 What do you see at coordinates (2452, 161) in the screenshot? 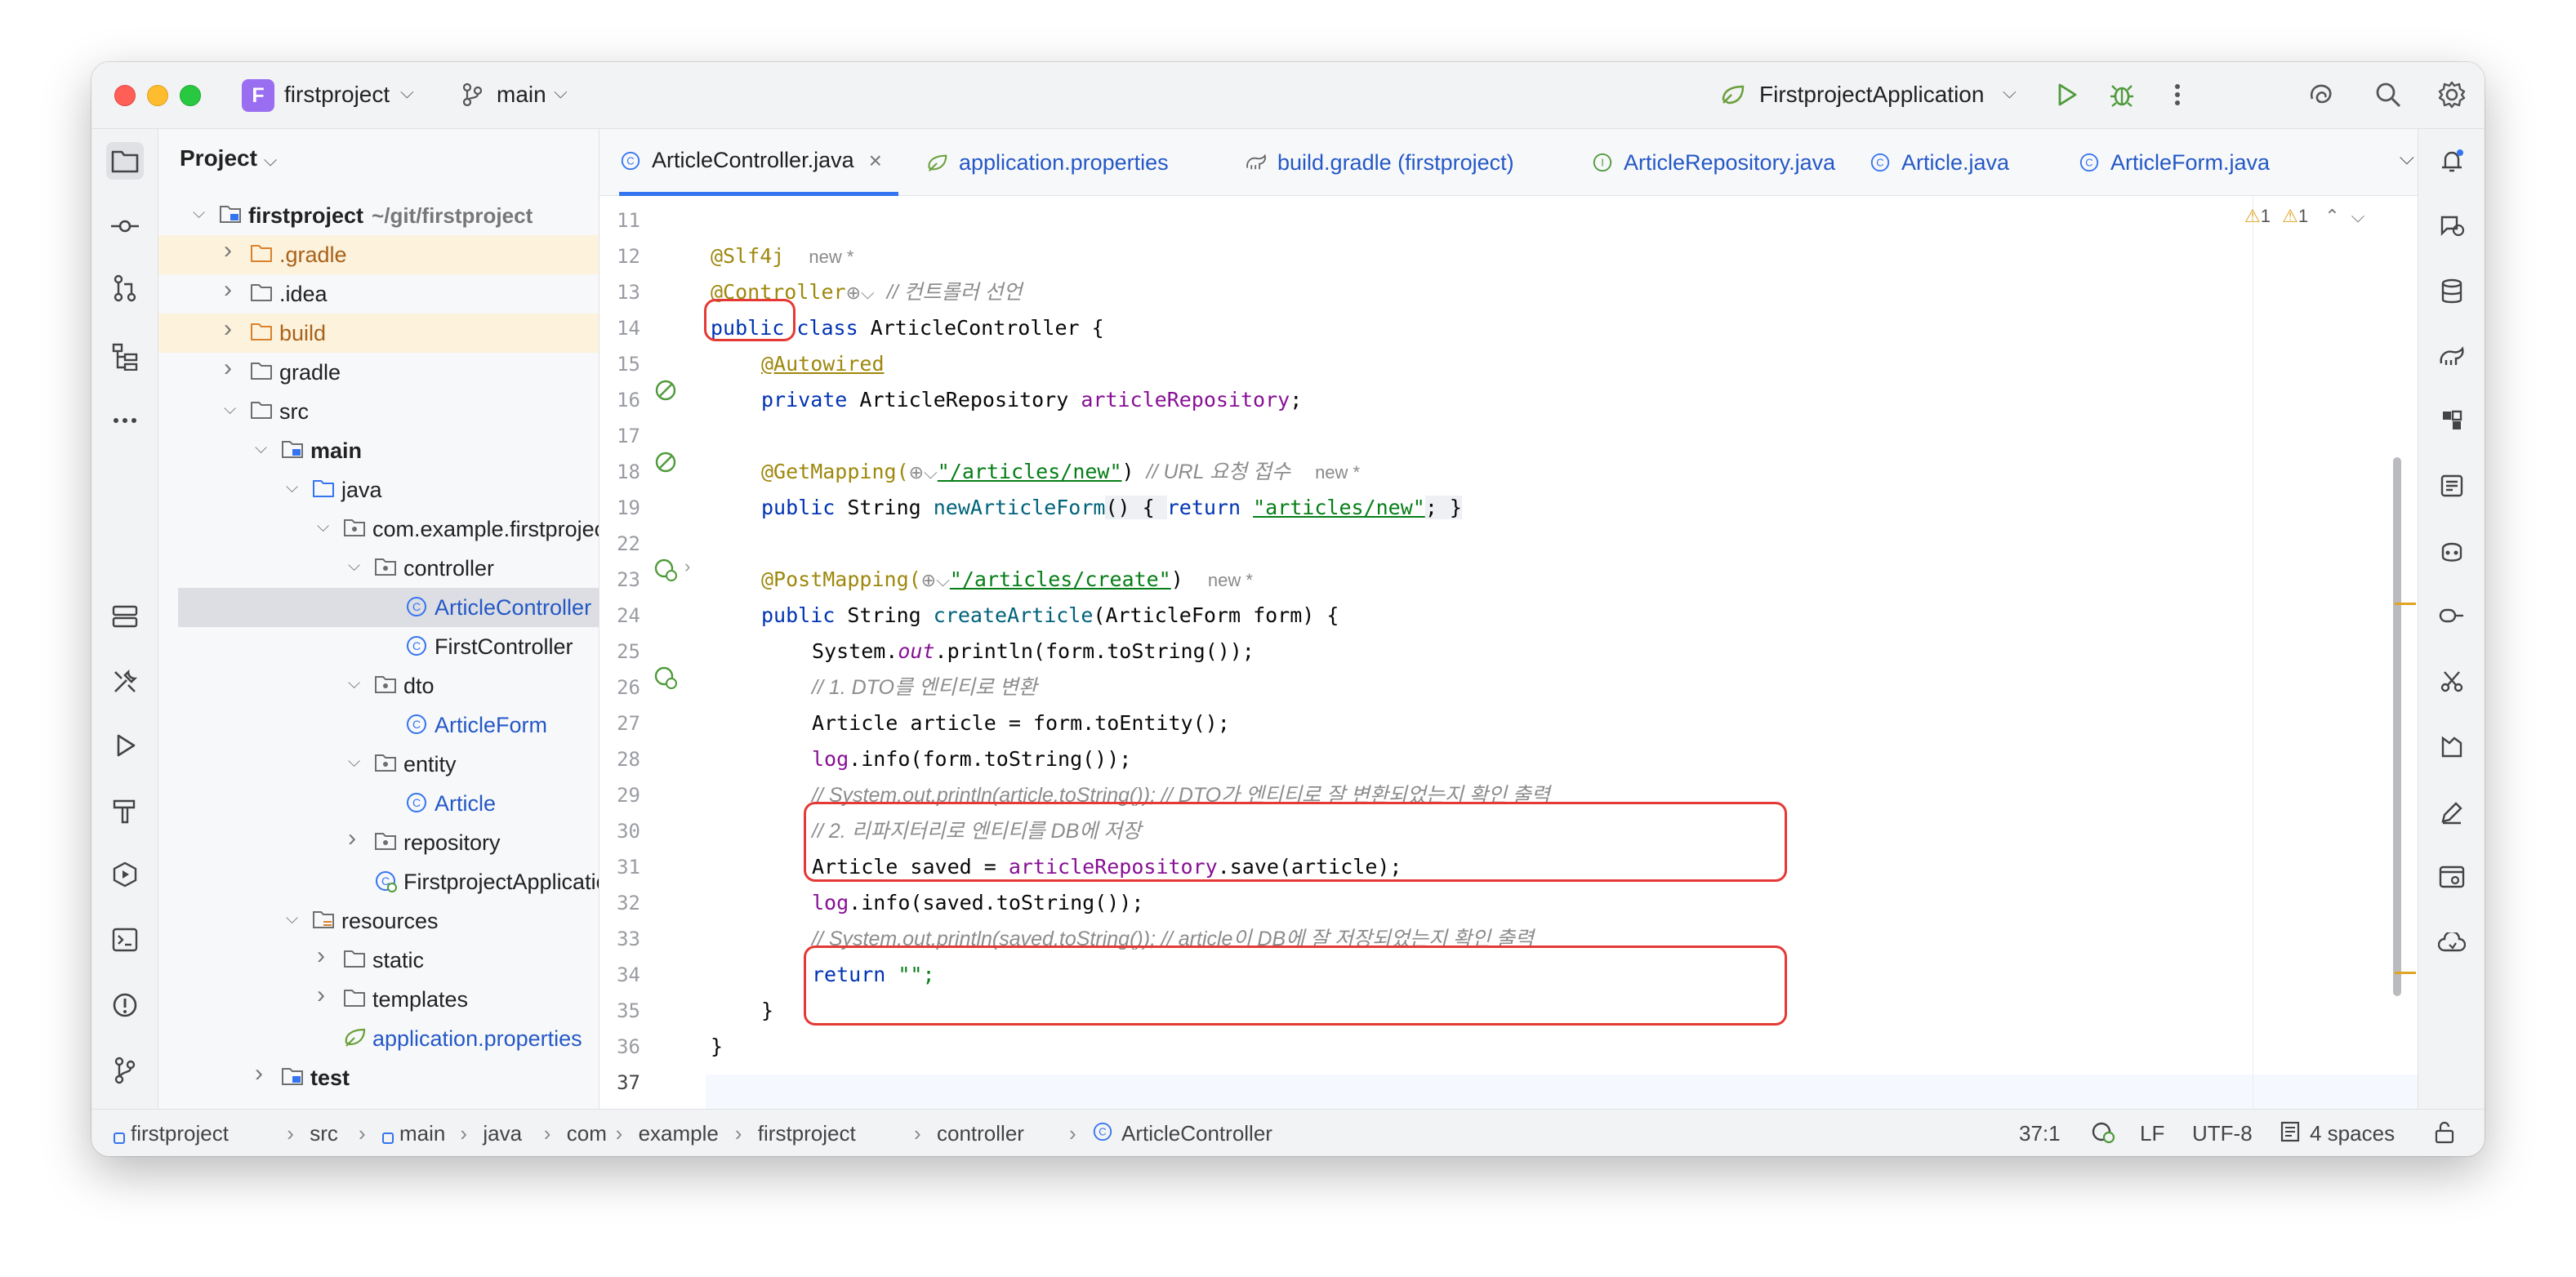
I see `notifications-bell-icon` at bounding box center [2452, 161].